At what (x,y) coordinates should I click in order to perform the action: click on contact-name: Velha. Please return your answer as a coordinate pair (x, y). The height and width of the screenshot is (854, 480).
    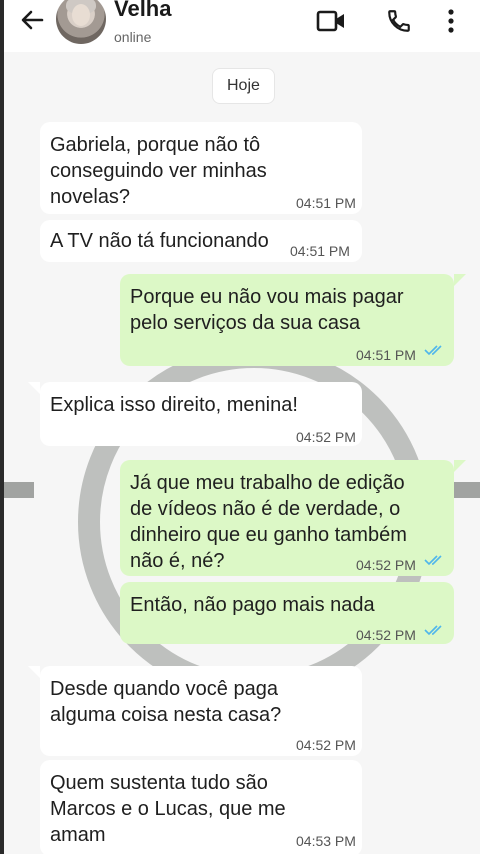
    Looking at the image, I should click on (142, 11).